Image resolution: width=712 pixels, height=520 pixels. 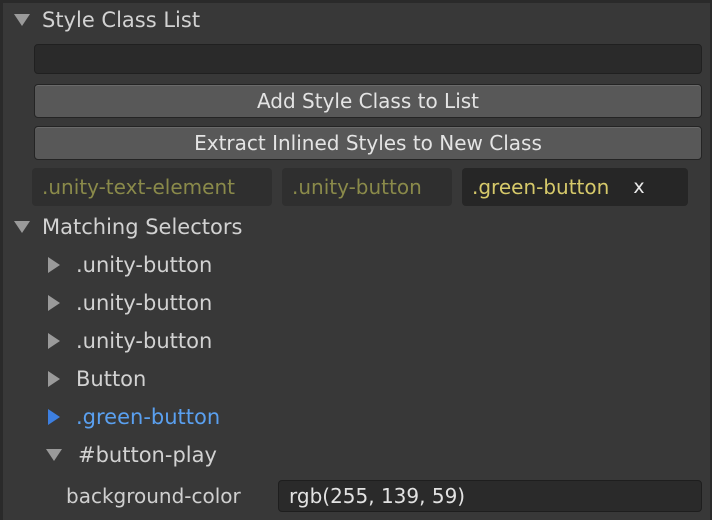 What do you see at coordinates (368, 59) in the screenshot?
I see `style-class-input` at bounding box center [368, 59].